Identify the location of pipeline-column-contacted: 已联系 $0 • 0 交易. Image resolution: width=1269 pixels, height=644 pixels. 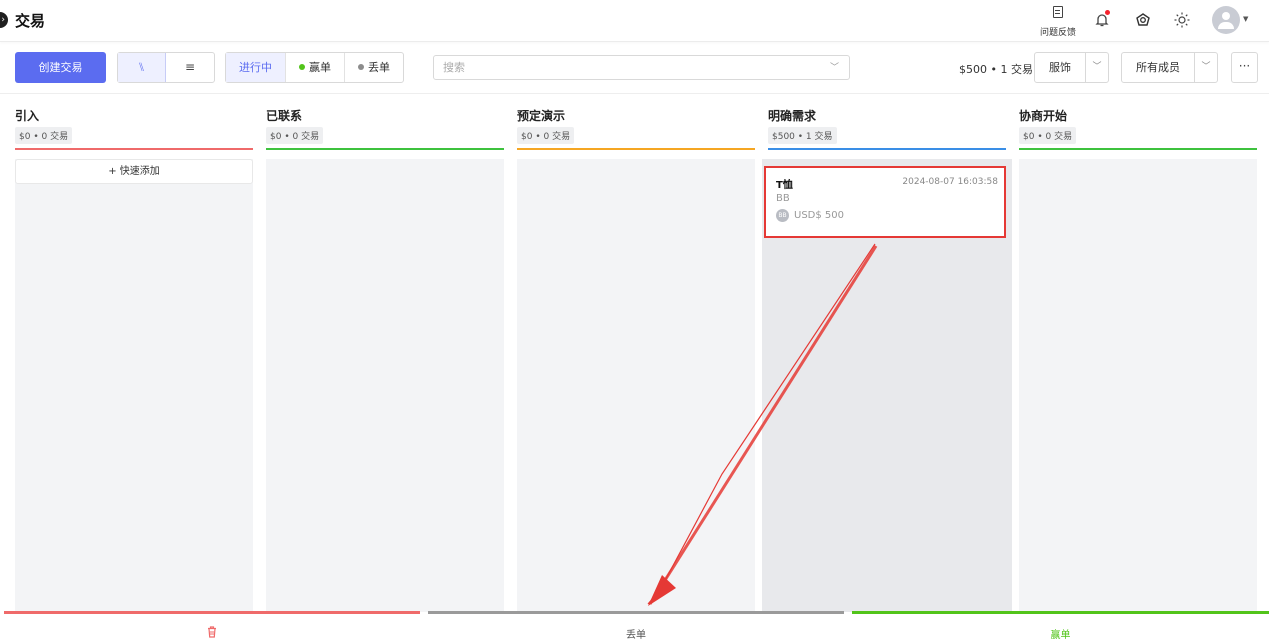
(385, 359).